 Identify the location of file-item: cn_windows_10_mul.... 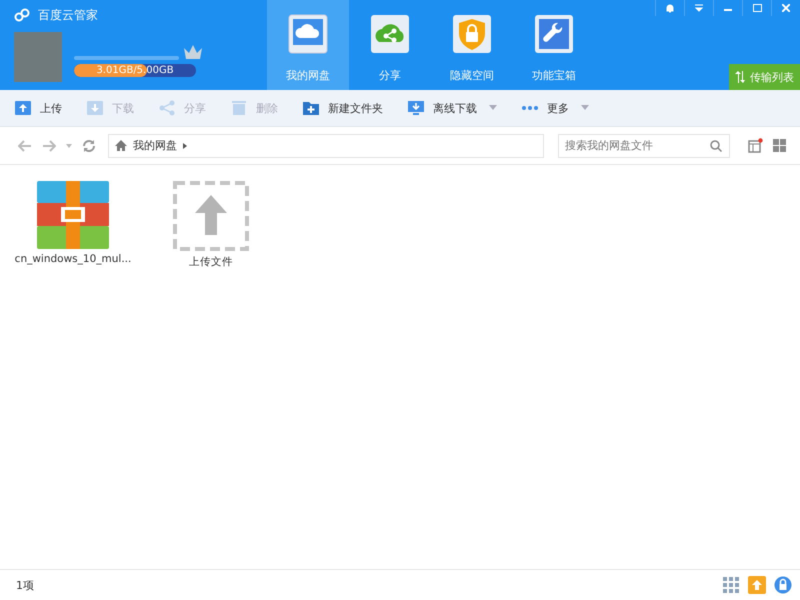
(73, 223).